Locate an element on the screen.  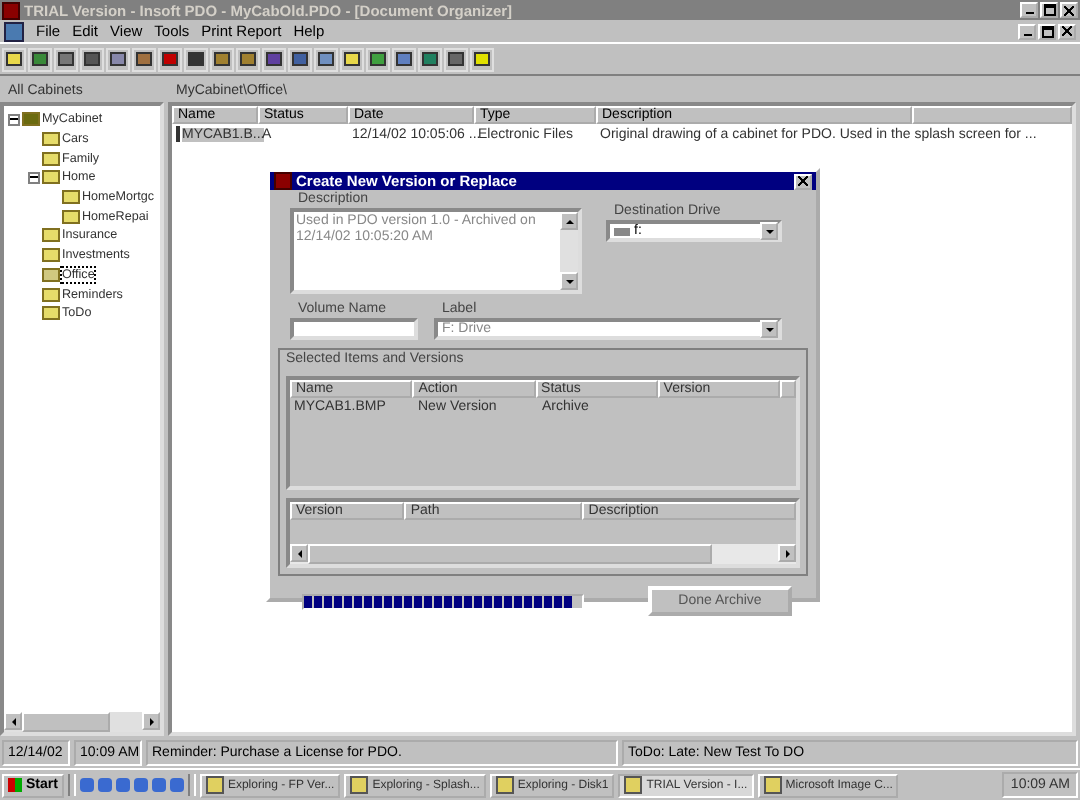
document-icon is located at coordinates (14, 31).